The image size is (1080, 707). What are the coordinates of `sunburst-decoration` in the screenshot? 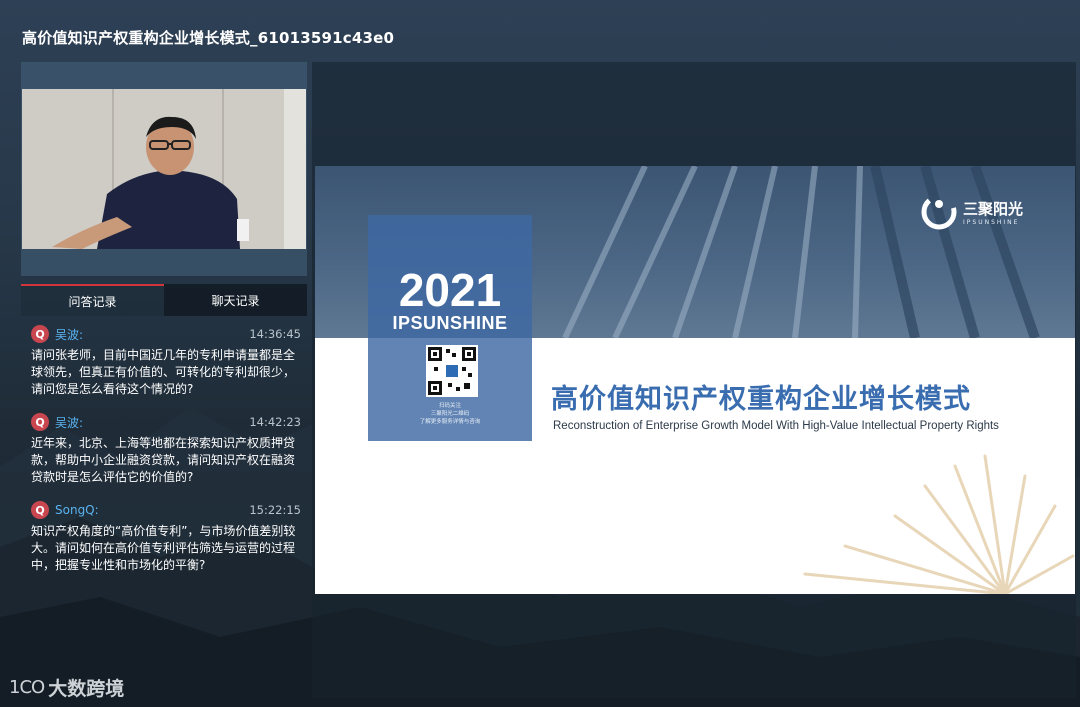 It's located at (939, 524).